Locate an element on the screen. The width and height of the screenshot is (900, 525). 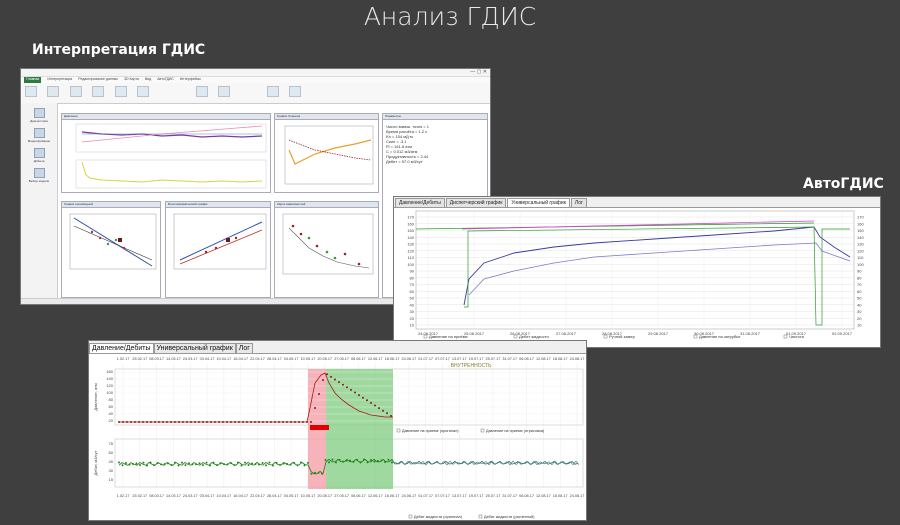
date-tick-label-bottom: 01.07.17 is located at coordinates (425, 496).